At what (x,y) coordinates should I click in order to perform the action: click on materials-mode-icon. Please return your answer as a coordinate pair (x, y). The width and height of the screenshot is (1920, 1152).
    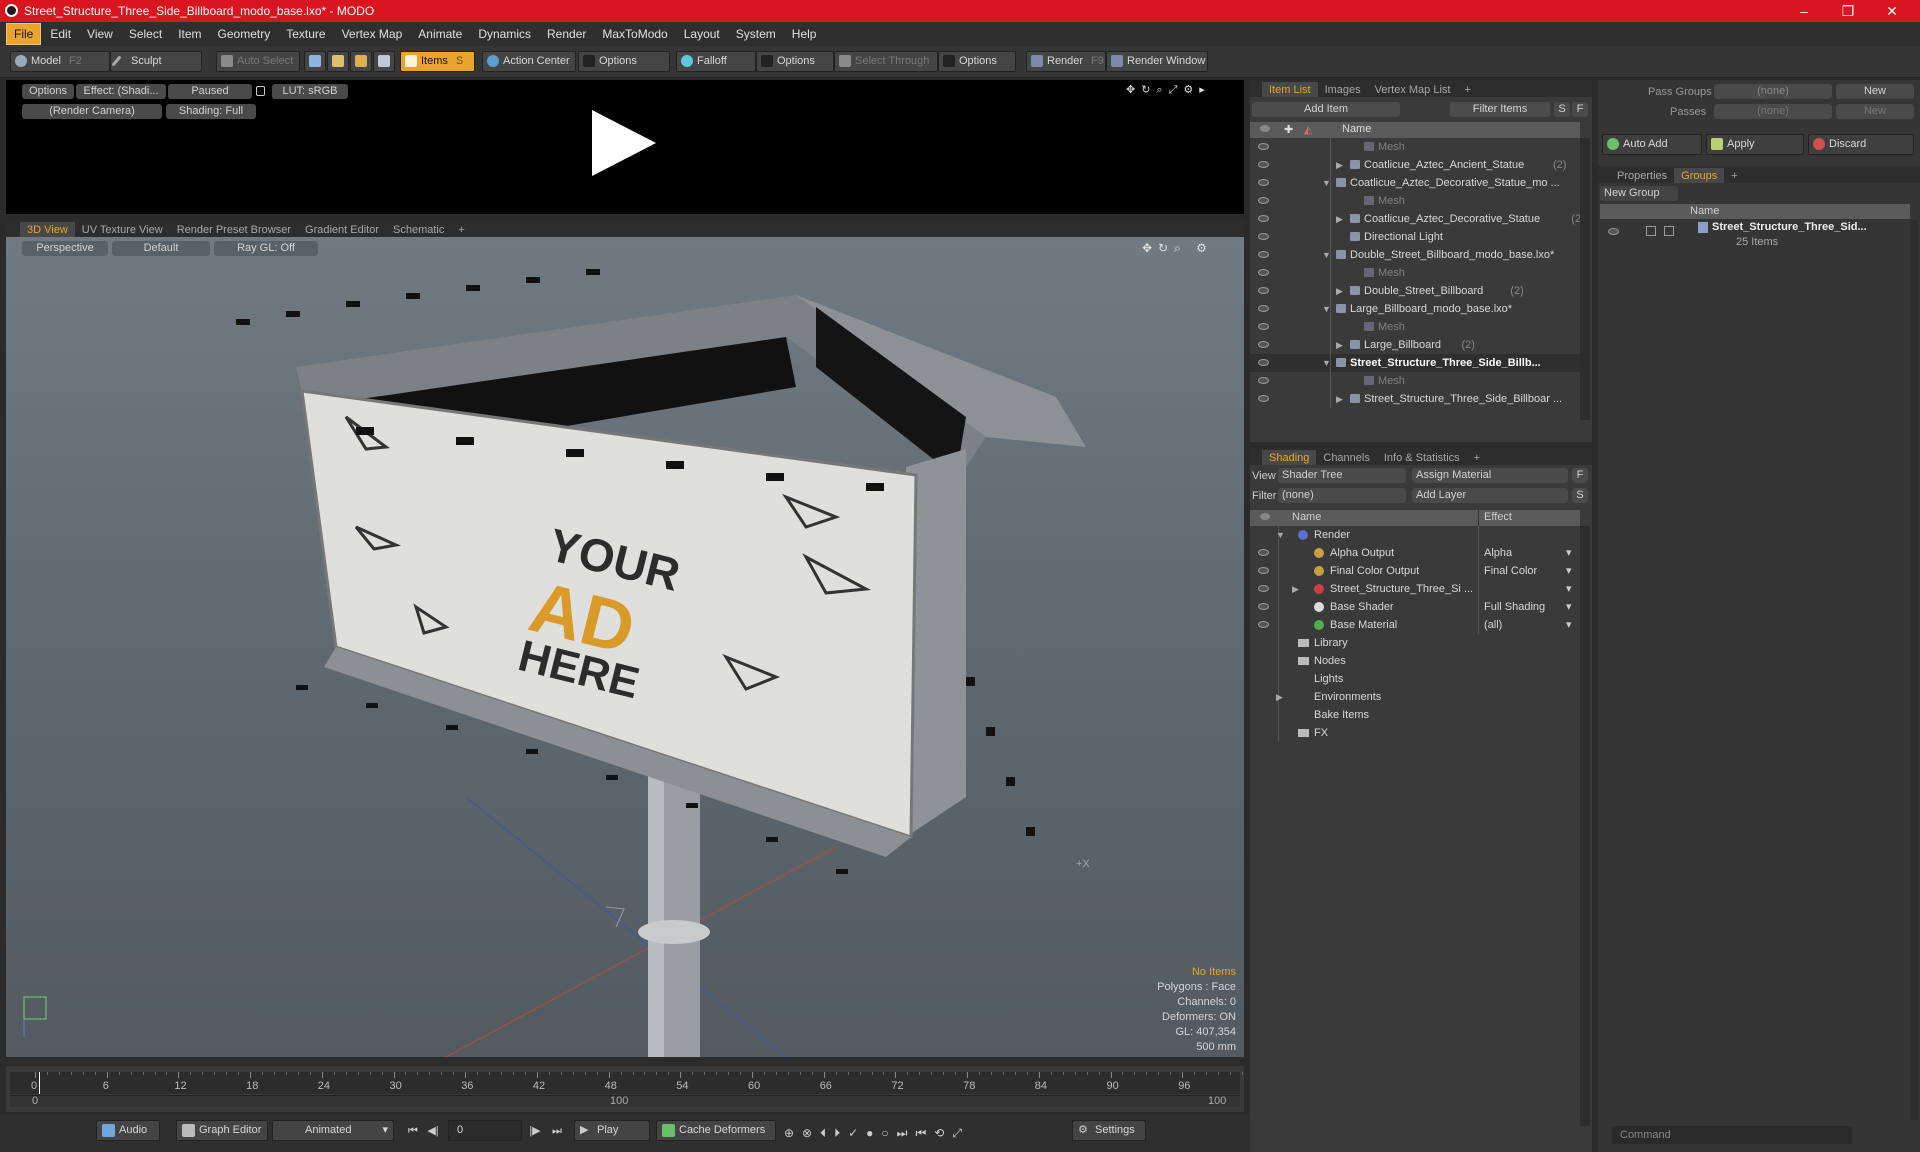
    Looking at the image, I should click on (384, 61).